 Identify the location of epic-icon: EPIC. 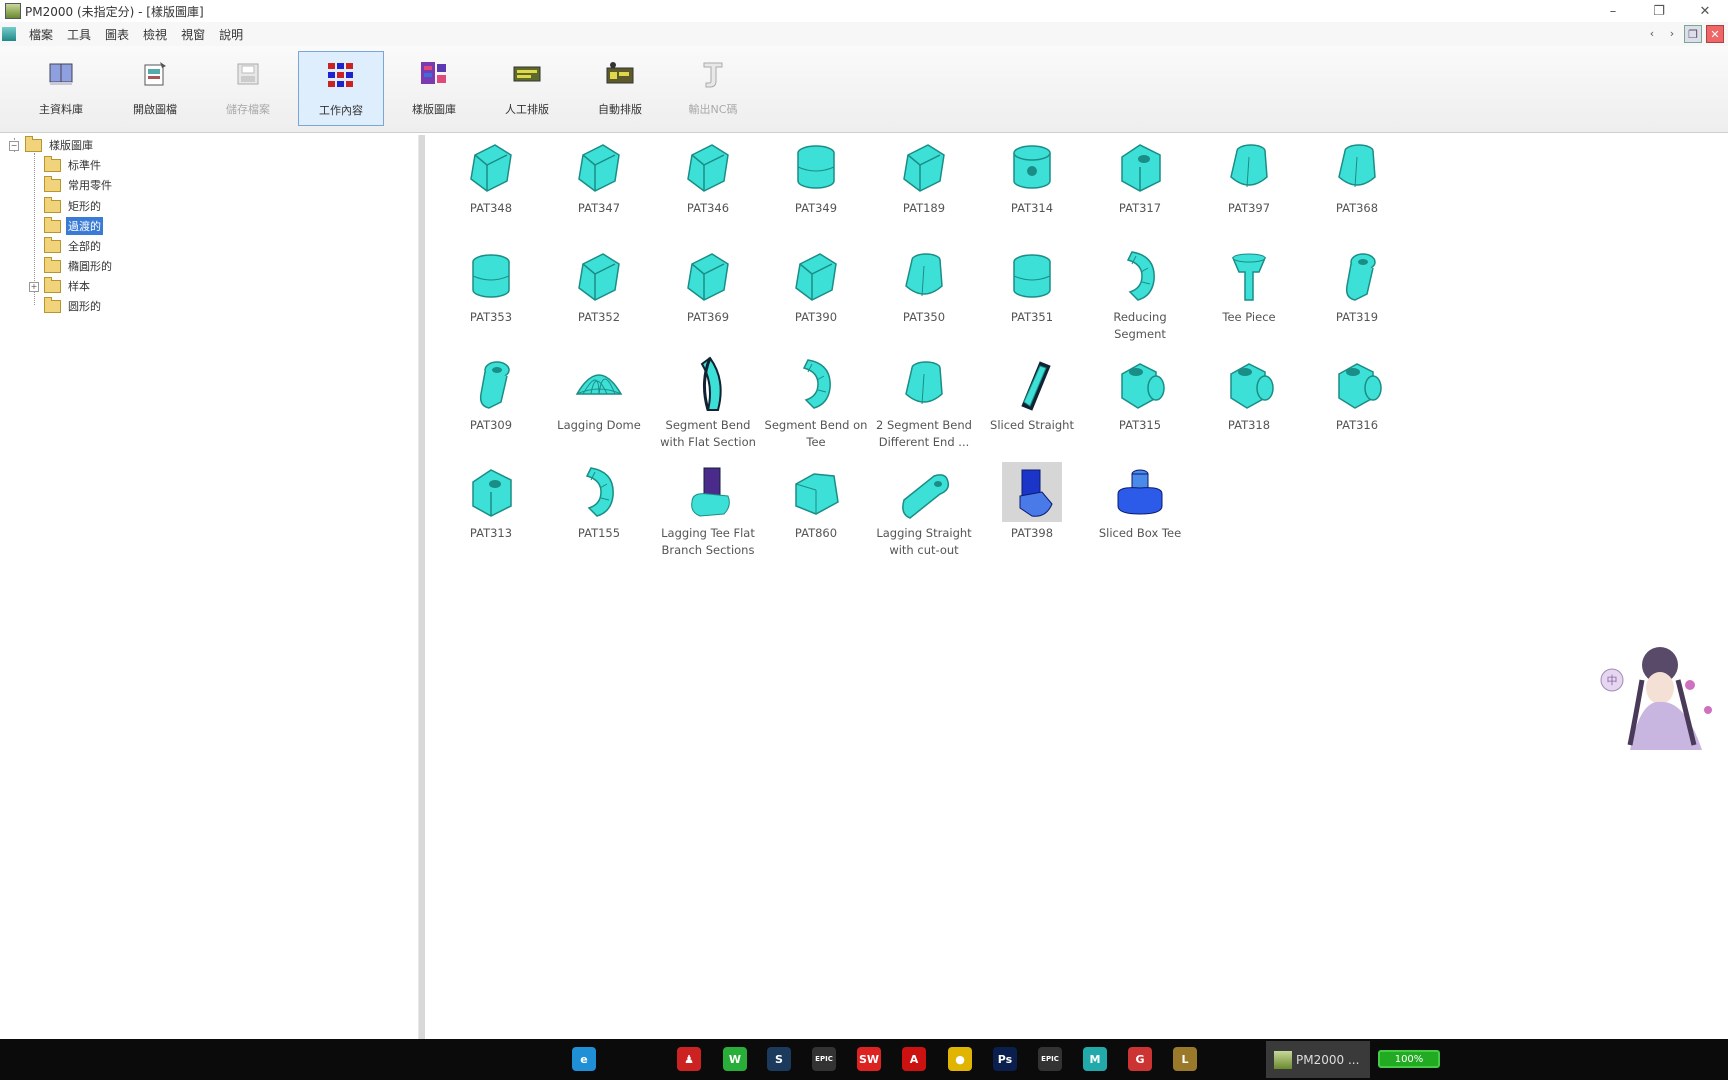
(824, 1059).